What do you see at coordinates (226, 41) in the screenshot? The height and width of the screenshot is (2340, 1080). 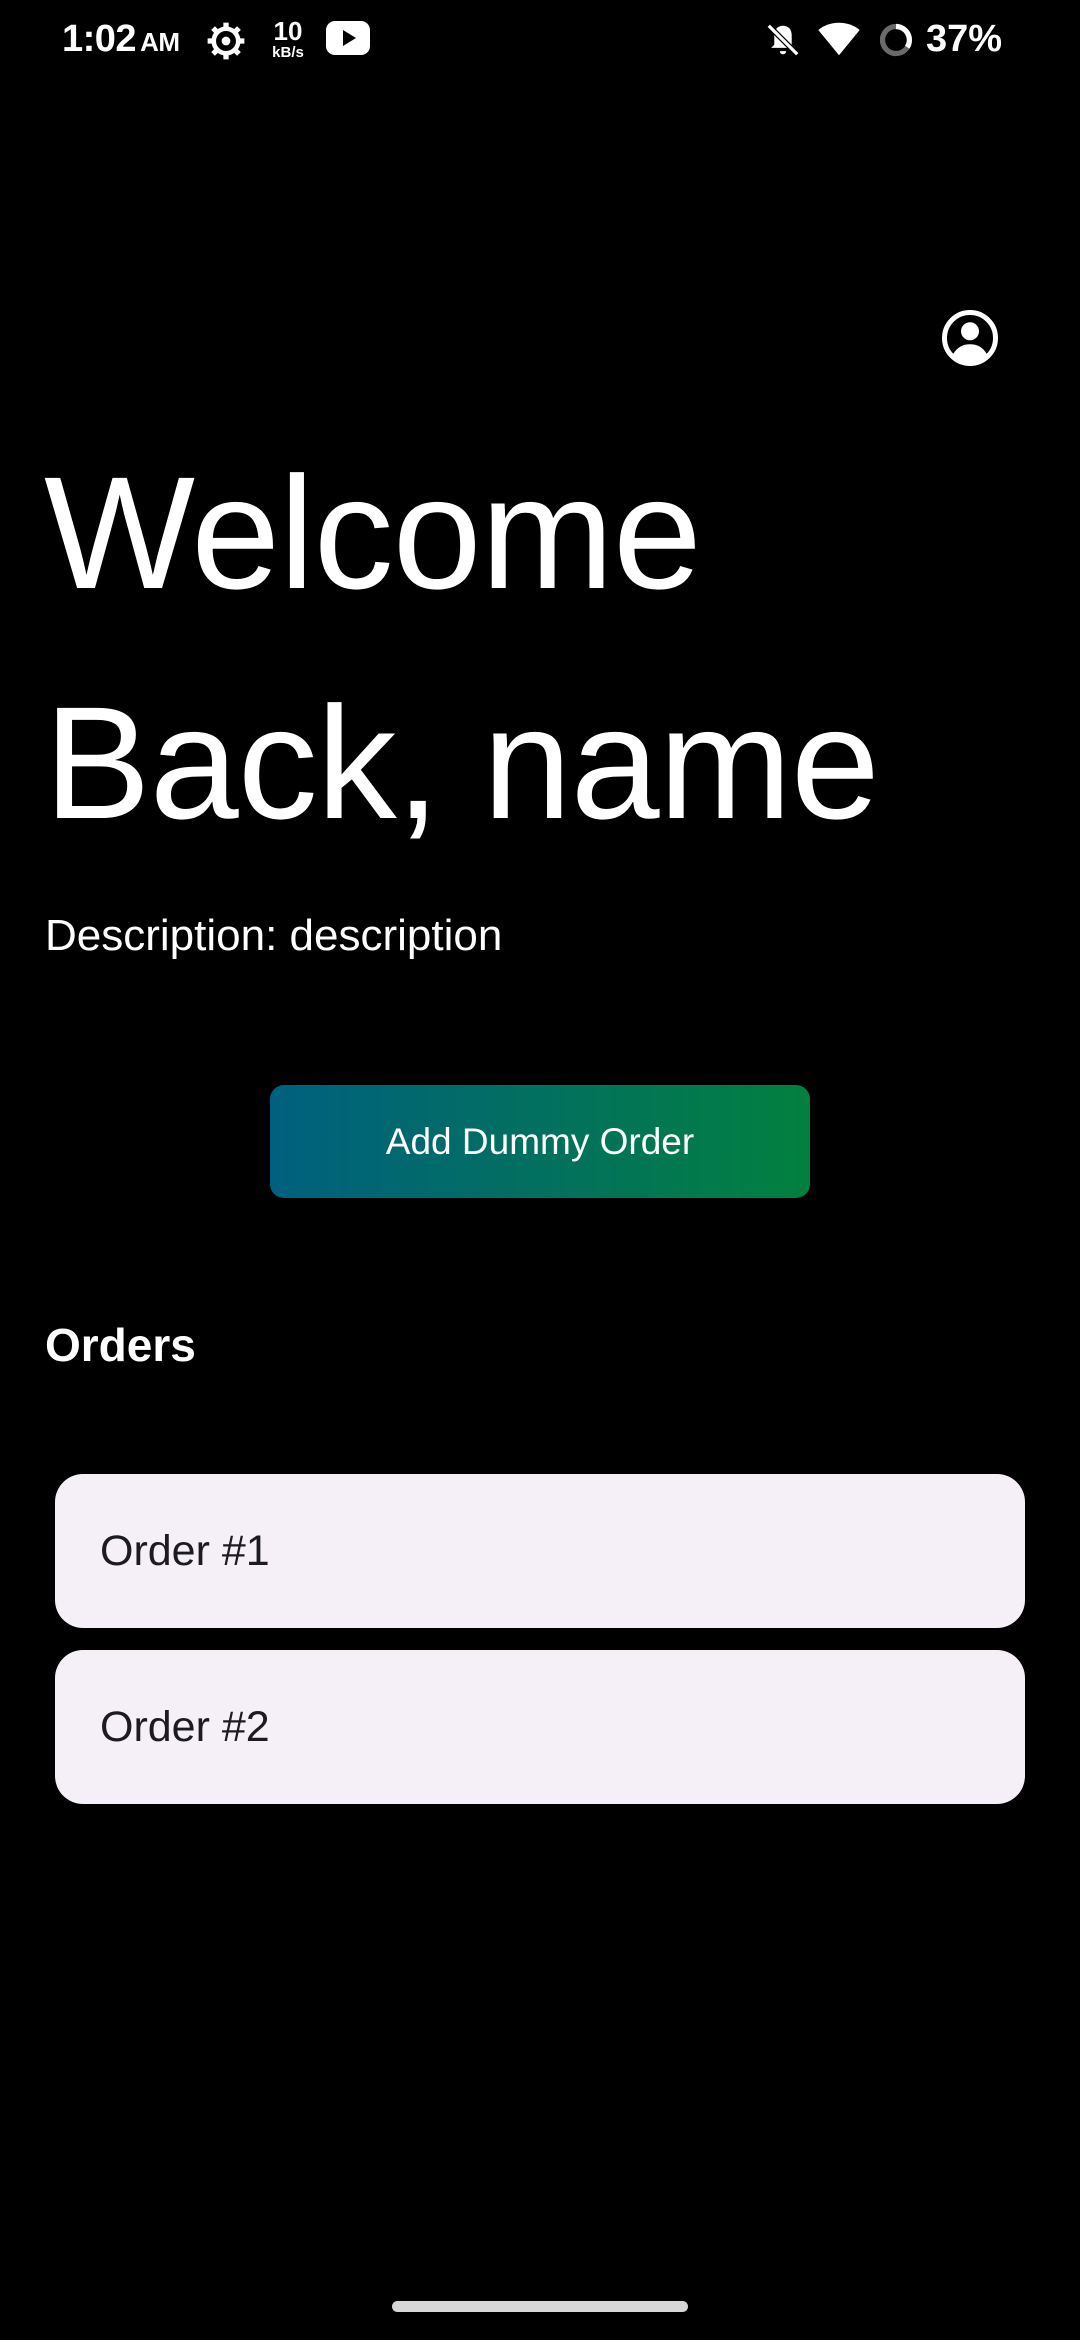 I see `gear-icon` at bounding box center [226, 41].